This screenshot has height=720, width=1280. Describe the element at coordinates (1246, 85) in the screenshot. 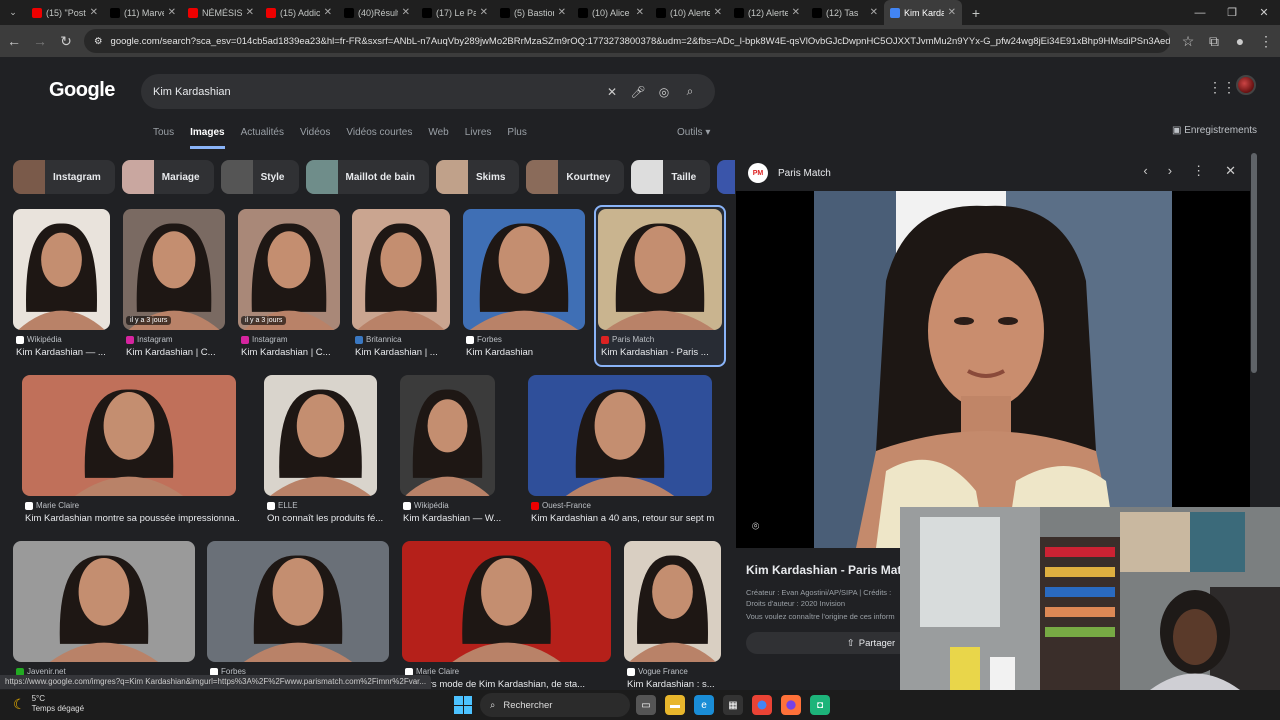

I see `avatar` at that location.